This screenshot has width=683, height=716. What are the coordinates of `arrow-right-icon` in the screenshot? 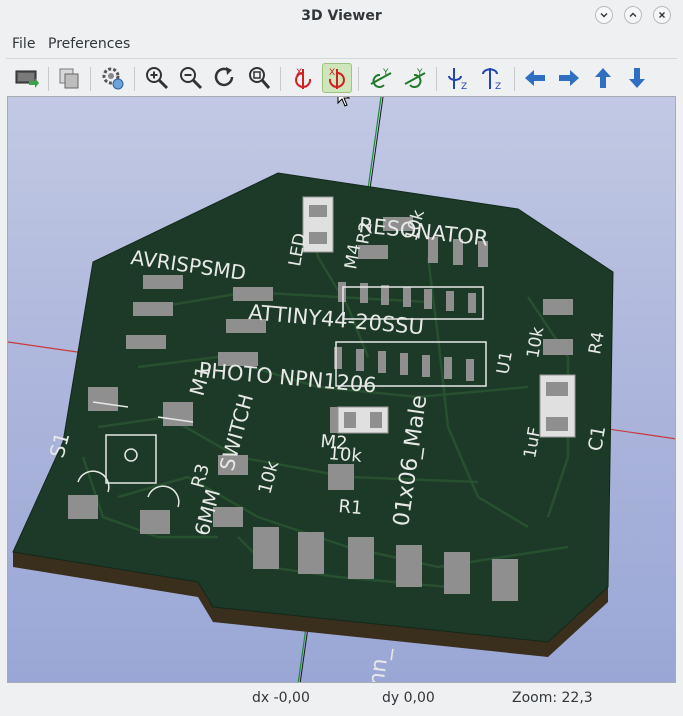 It's located at (569, 78).